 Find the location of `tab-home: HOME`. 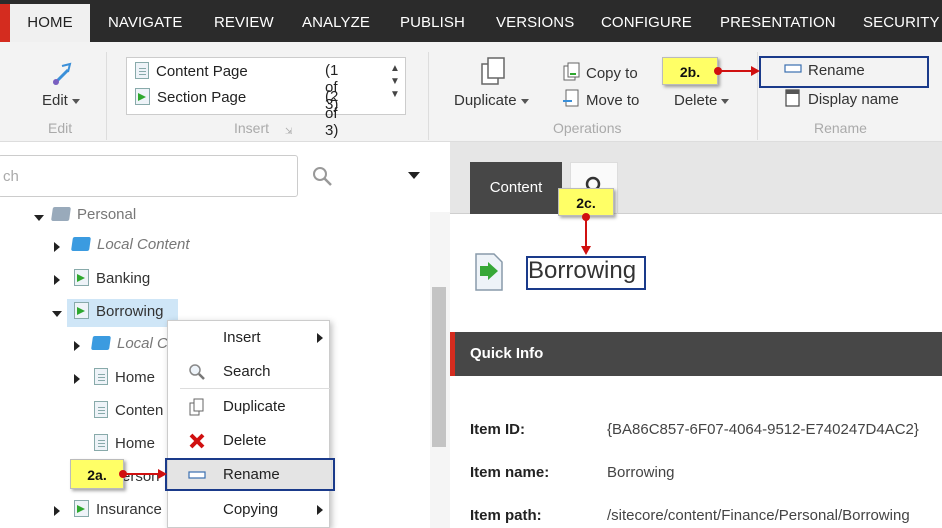

tab-home: HOME is located at coordinates (50, 23).